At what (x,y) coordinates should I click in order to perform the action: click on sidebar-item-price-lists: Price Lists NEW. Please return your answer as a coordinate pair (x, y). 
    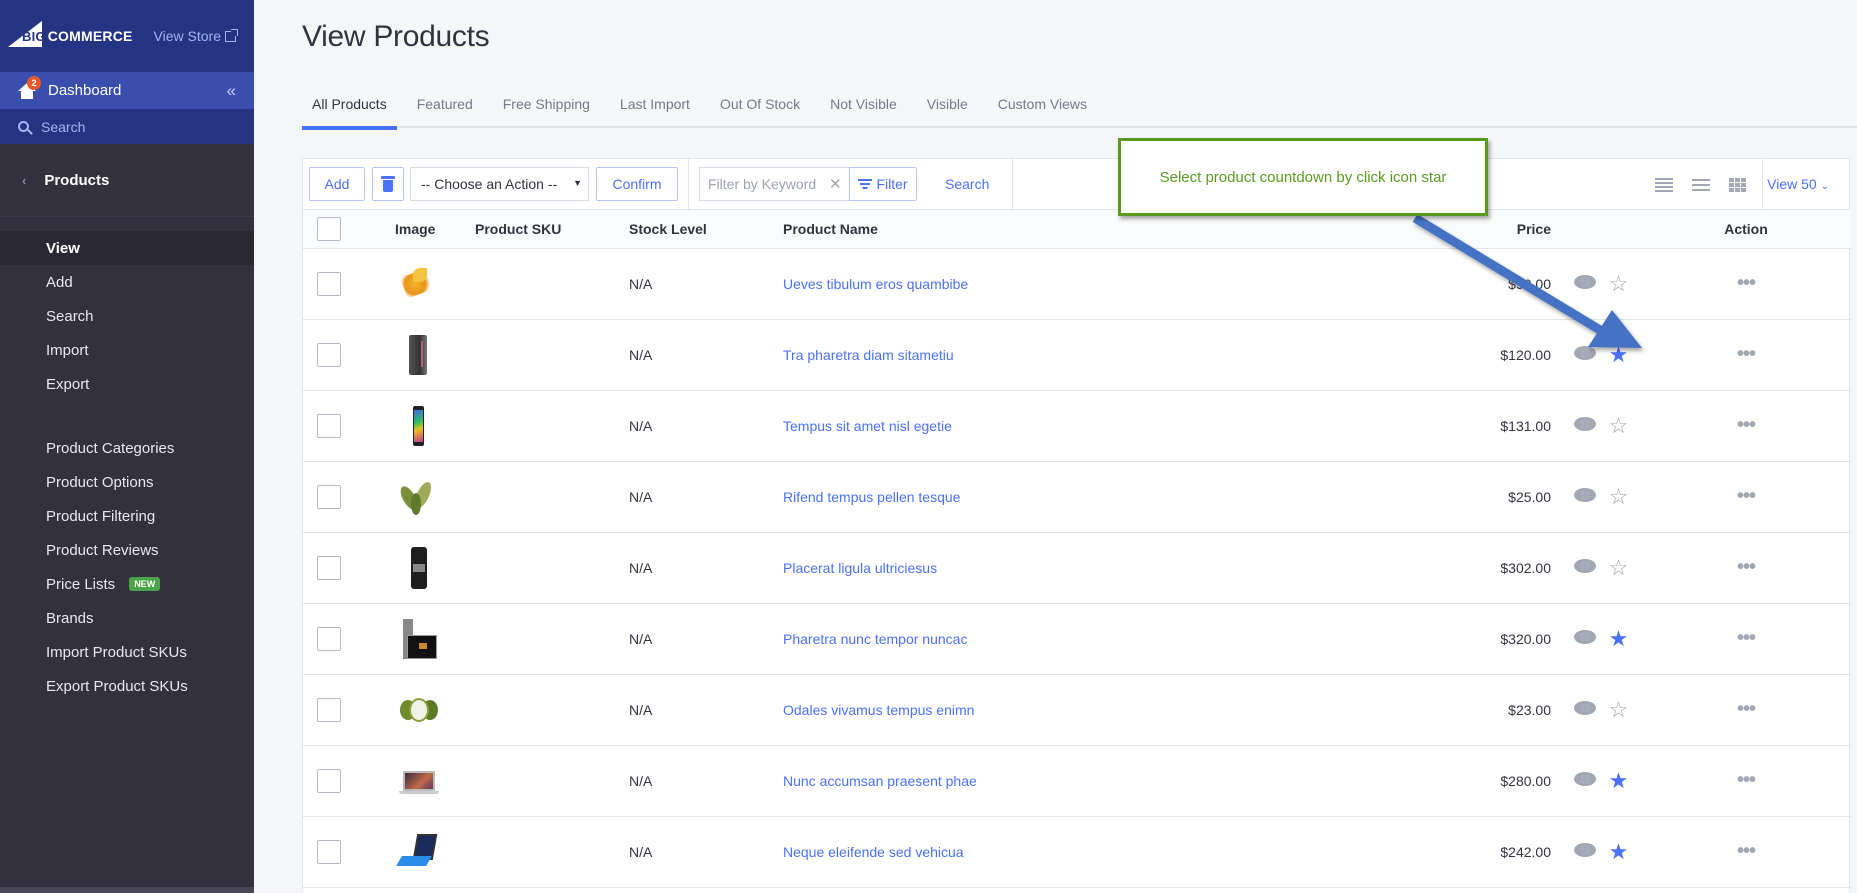
    Looking at the image, I should click on (127, 584).